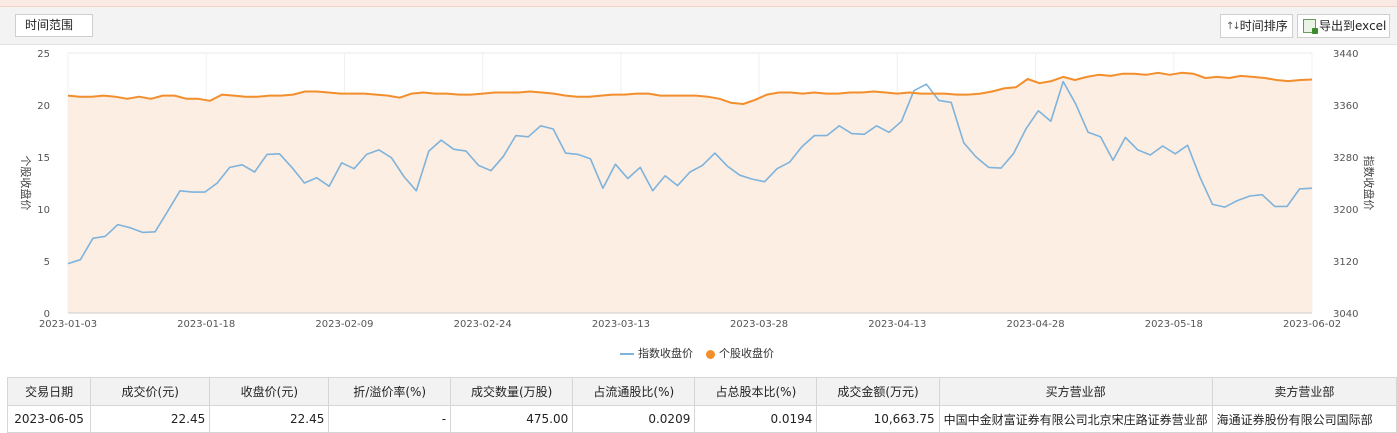  Describe the element at coordinates (621, 324) in the screenshot. I see `x-tick-label: 2023-03-13` at that location.